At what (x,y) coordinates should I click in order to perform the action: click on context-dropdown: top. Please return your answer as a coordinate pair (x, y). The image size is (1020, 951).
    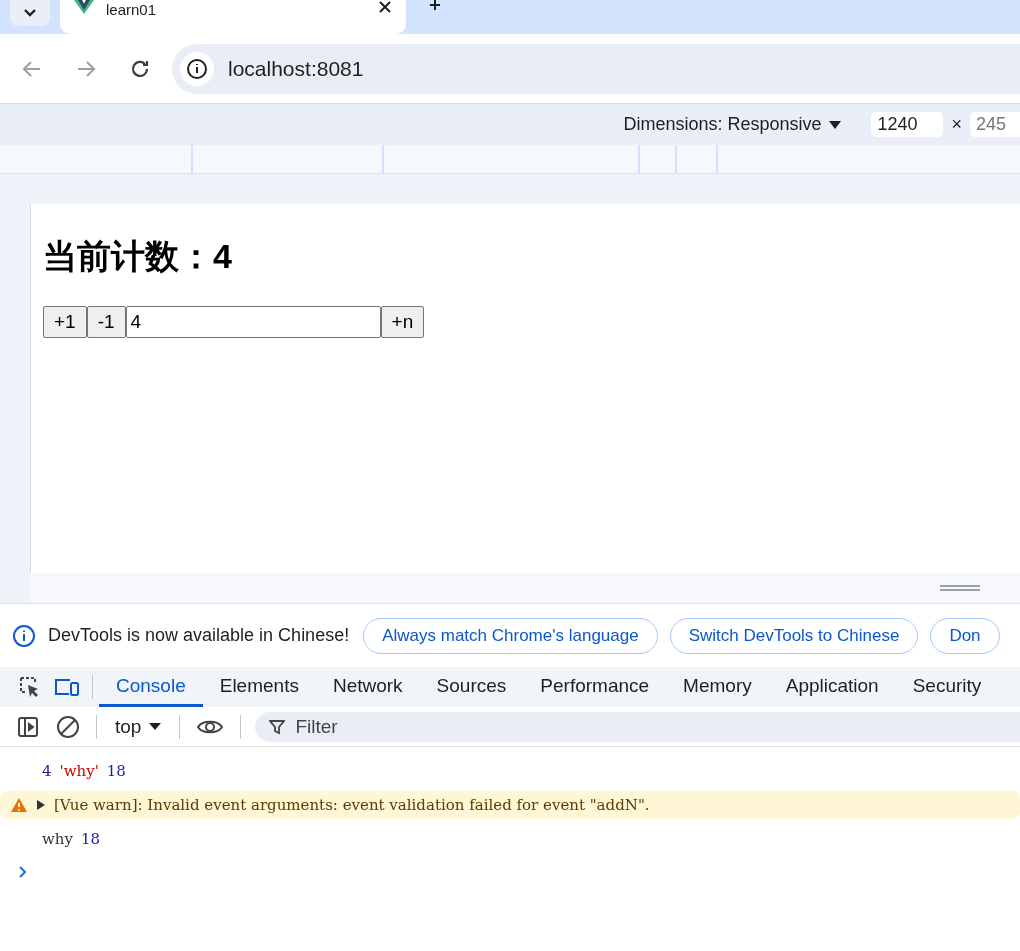
    Looking at the image, I should click on (138, 726).